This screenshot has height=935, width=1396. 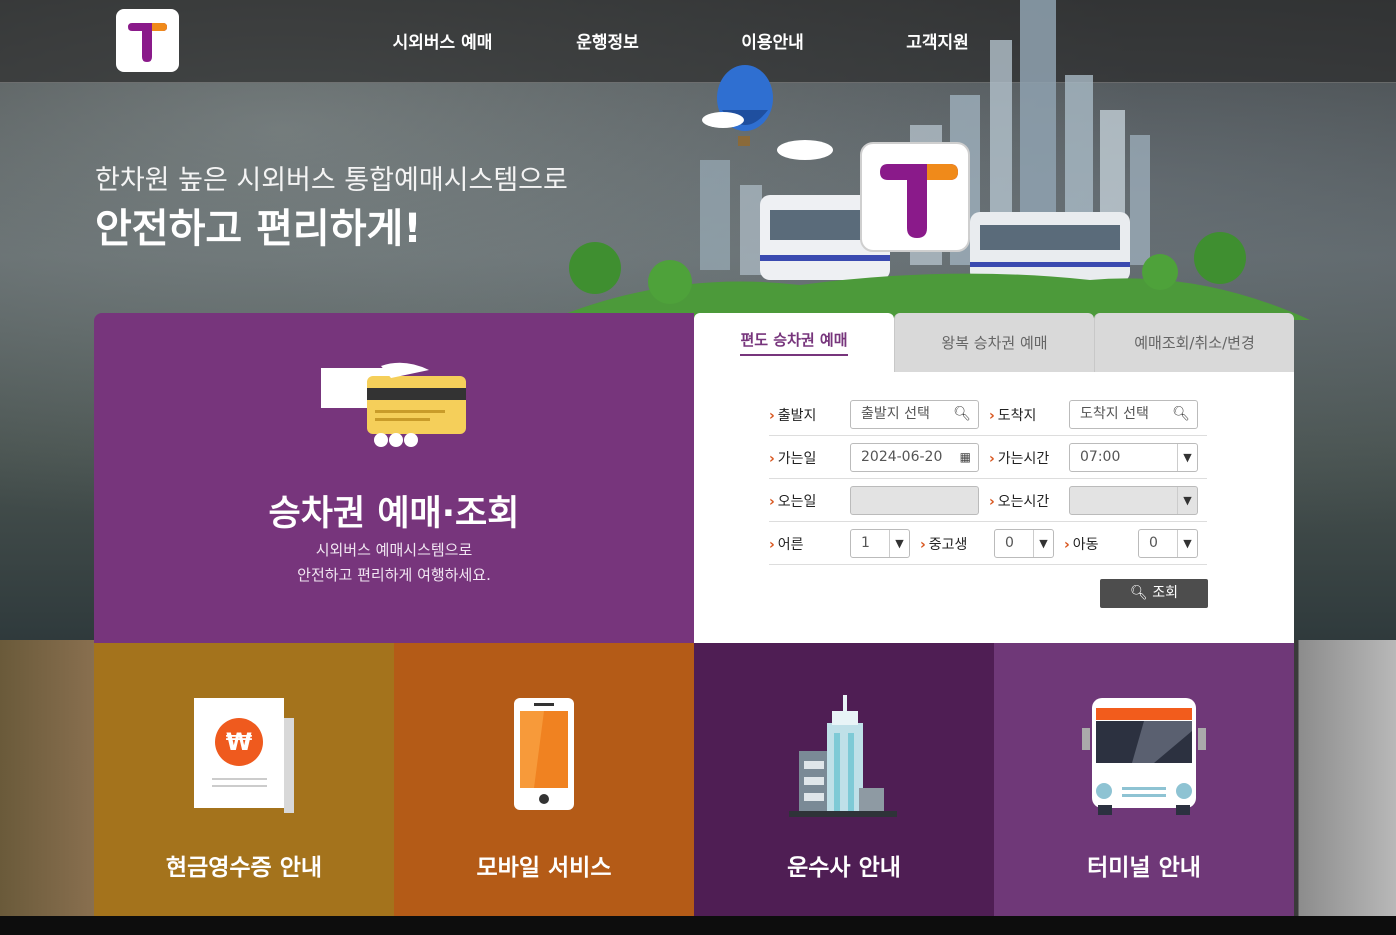 I want to click on go-time-label: 가는시간, so click(x=1019, y=458).